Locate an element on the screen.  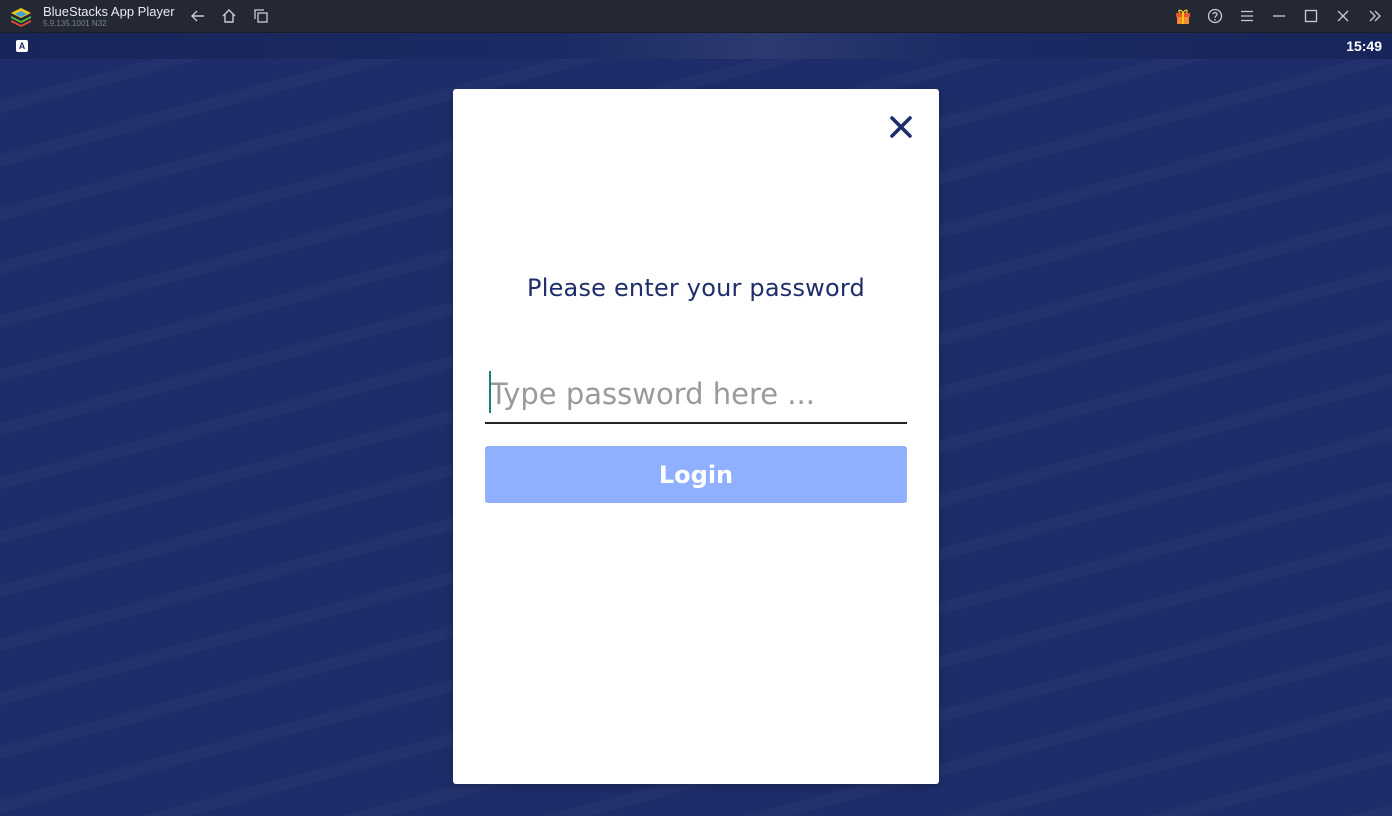
gift-button is located at coordinates (1183, 16).